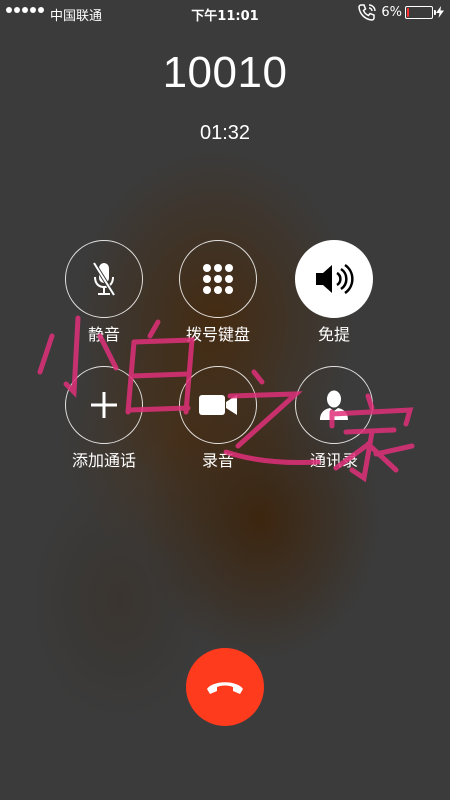 This screenshot has height=800, width=450. I want to click on charging-bolt-icon, so click(440, 12).